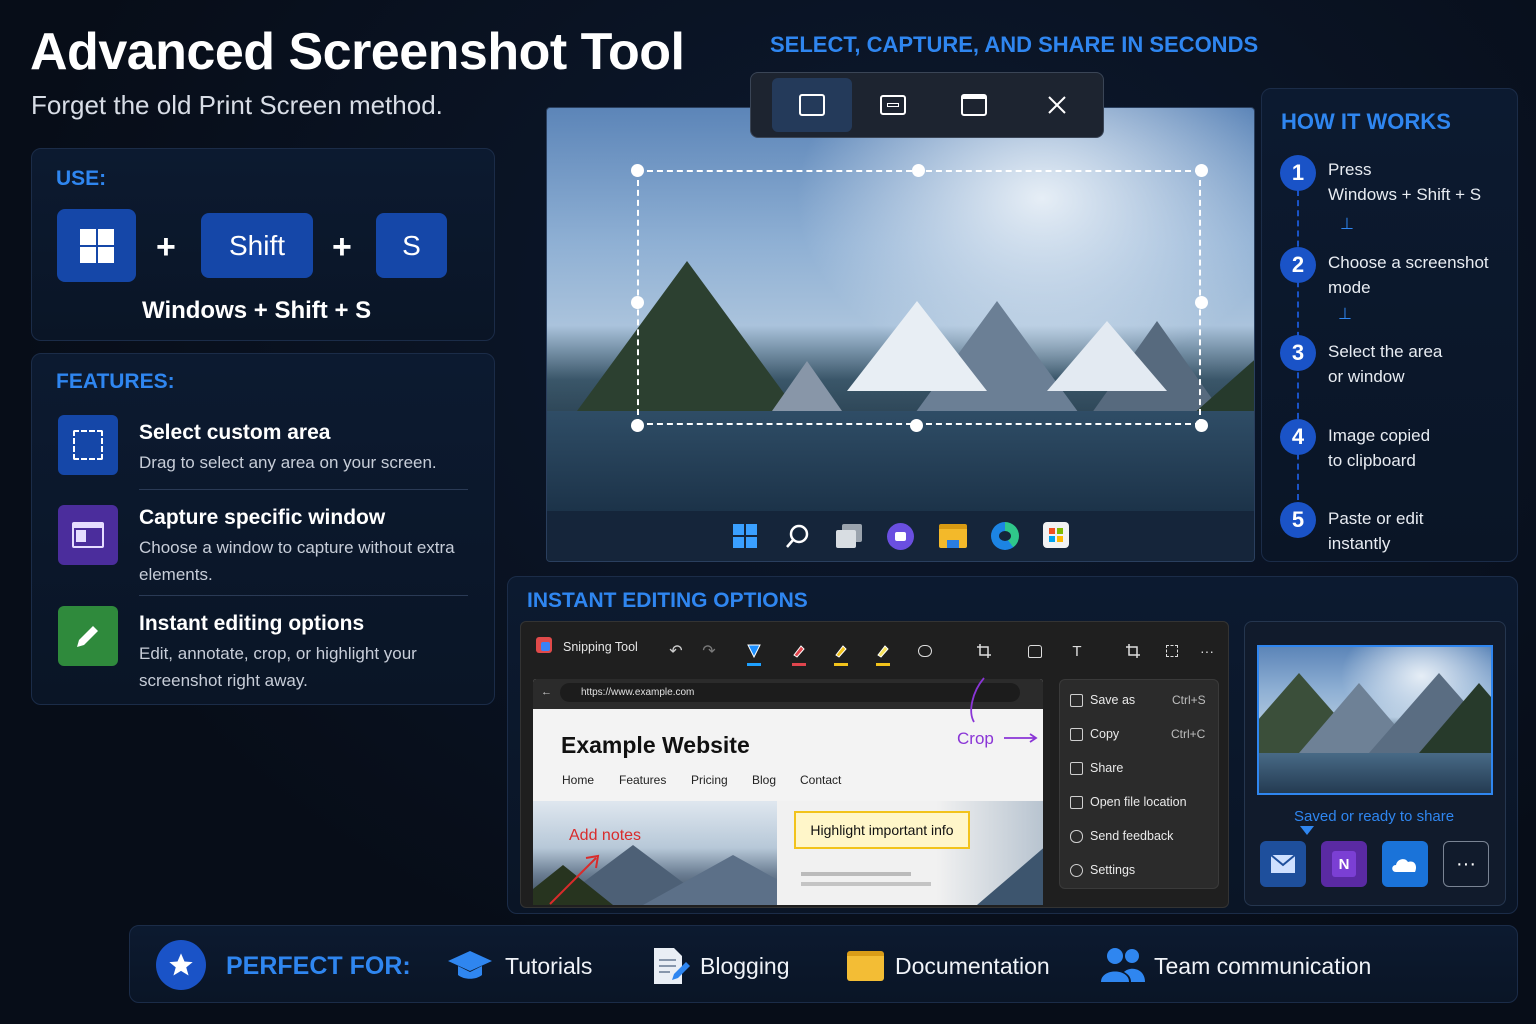  Describe the element at coordinates (1005, 536) in the screenshot. I see `edge-icon` at that location.